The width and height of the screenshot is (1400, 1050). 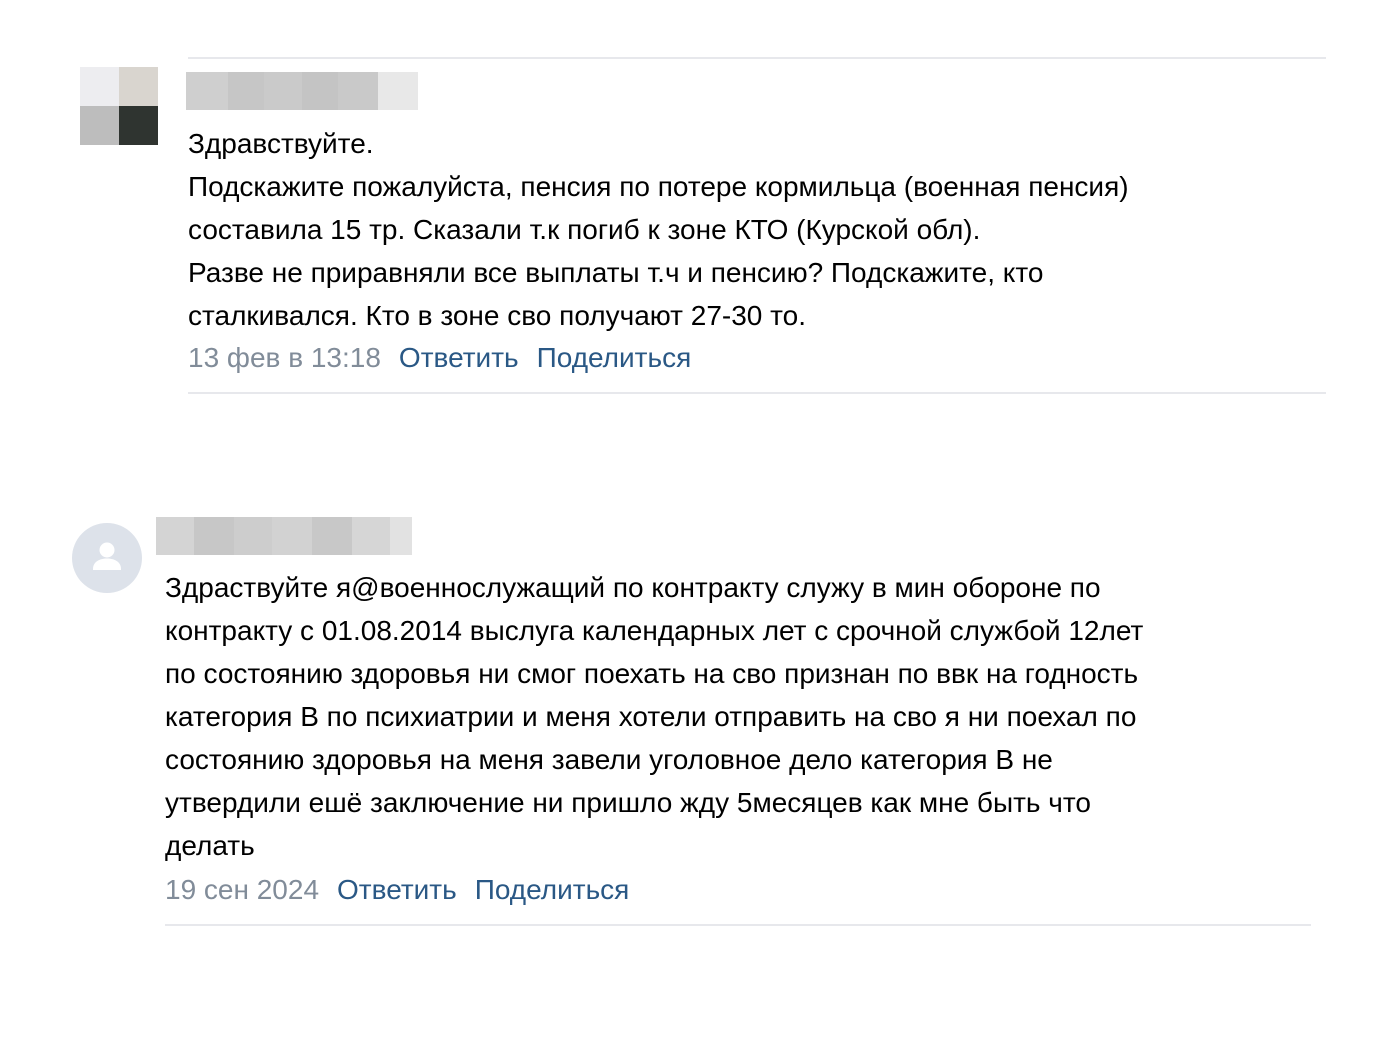 What do you see at coordinates (210, 845) in the screenshot?
I see `comment-text-line: делать` at bounding box center [210, 845].